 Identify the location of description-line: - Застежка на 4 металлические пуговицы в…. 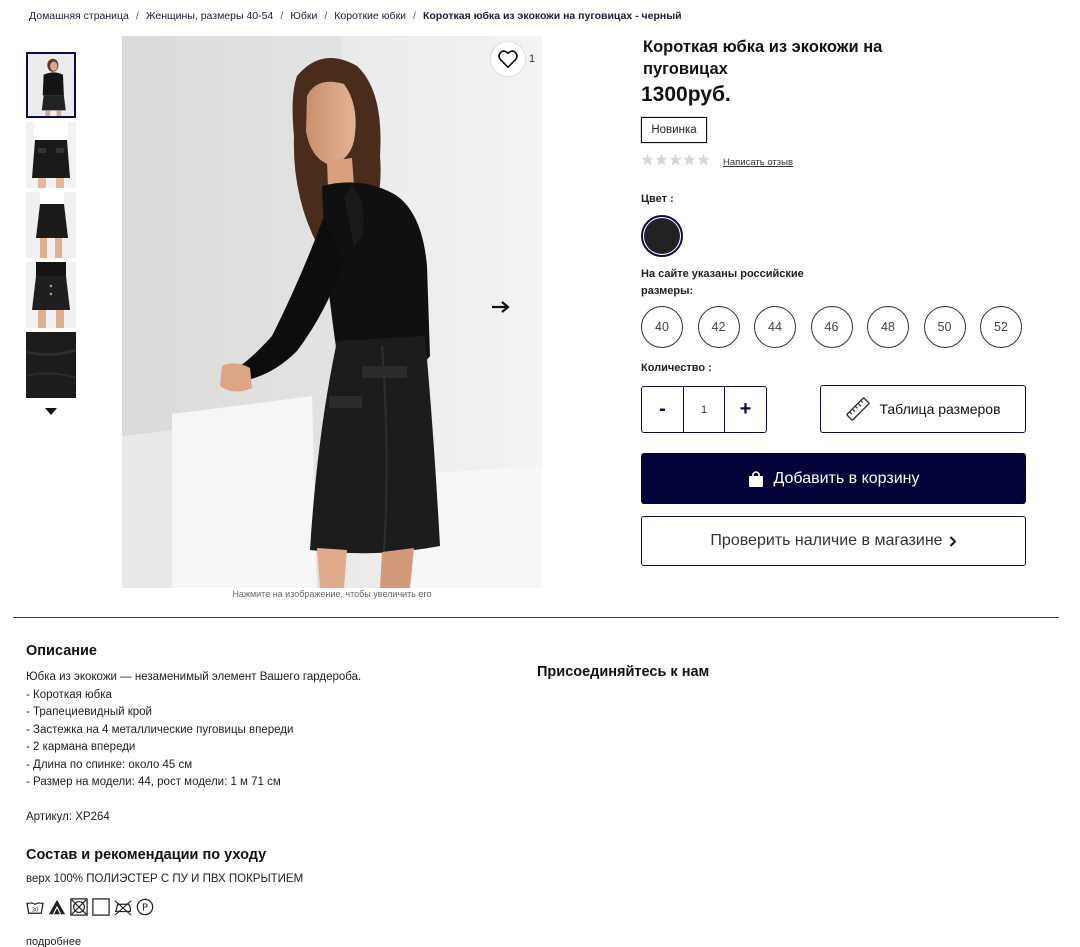
(160, 729).